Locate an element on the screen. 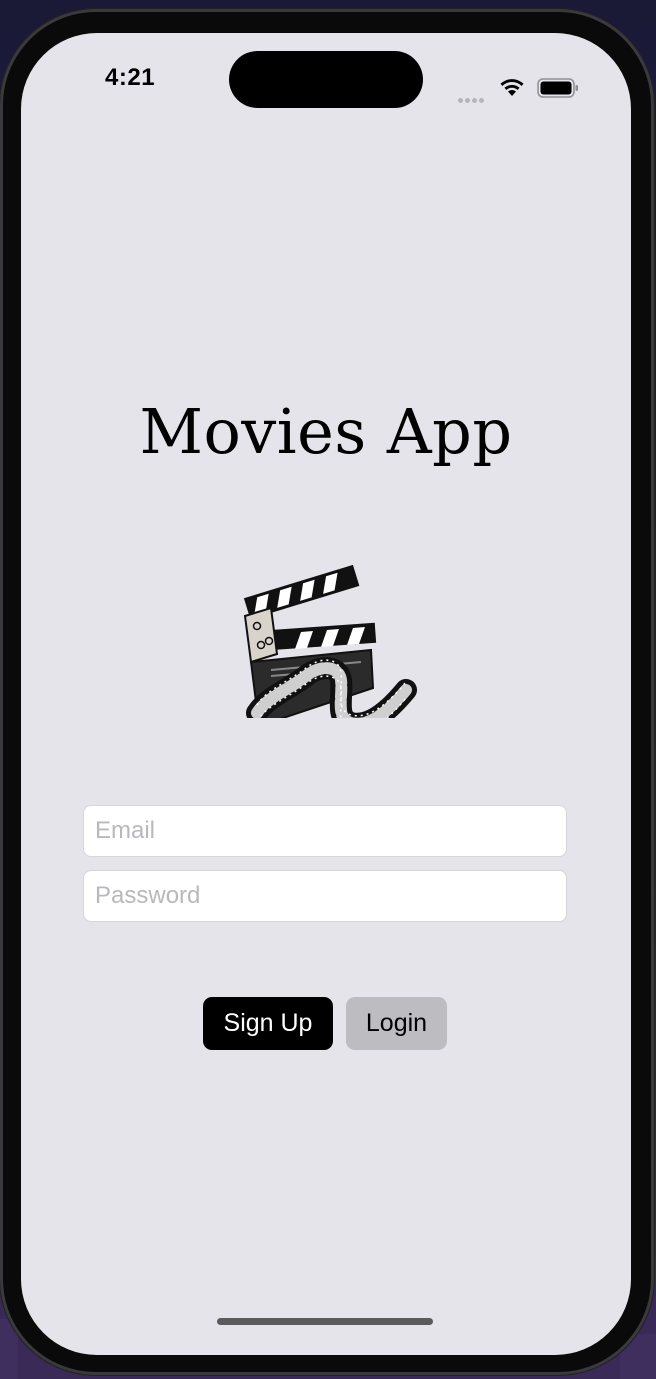 This screenshot has height=1379, width=656. wifi-icon is located at coordinates (512, 87).